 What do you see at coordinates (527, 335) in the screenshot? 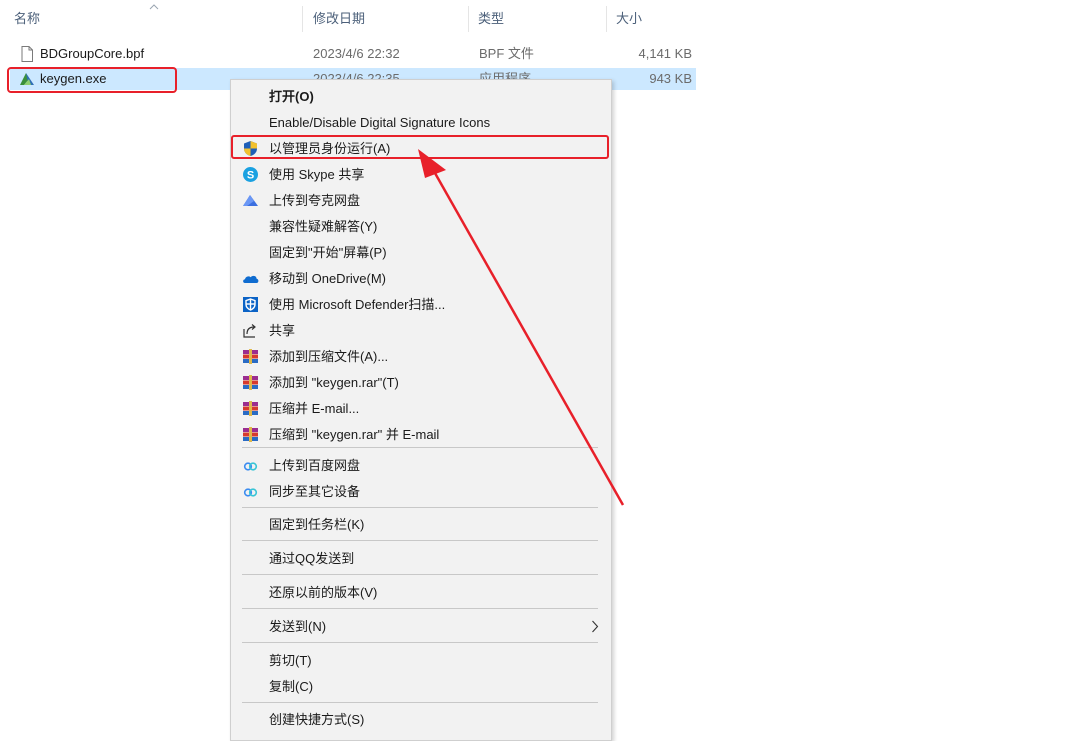
I see `annotation-arrow-shaft` at bounding box center [527, 335].